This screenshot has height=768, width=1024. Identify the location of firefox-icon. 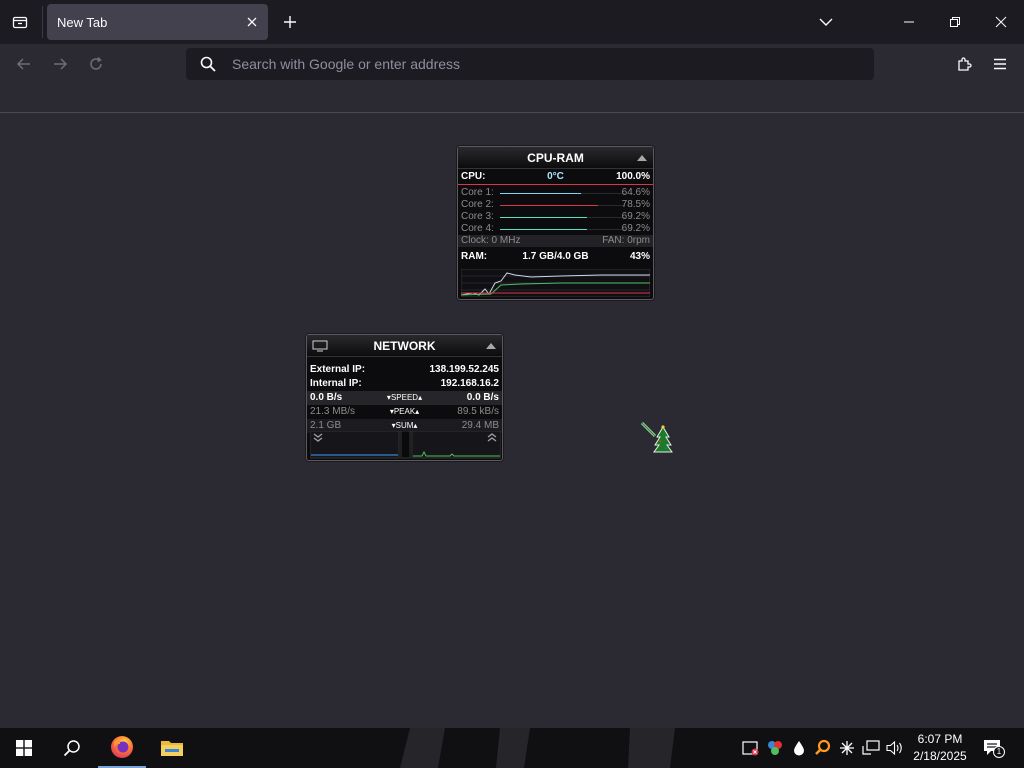
(122, 747).